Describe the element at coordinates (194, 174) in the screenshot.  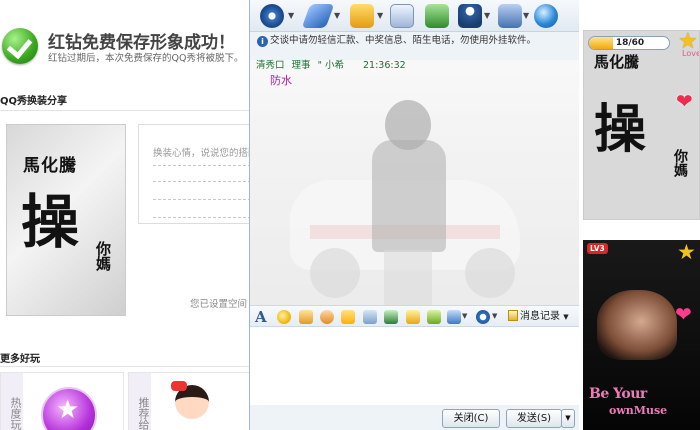
I see `mood-textarea: 换装心情，说说您的搭配` at that location.